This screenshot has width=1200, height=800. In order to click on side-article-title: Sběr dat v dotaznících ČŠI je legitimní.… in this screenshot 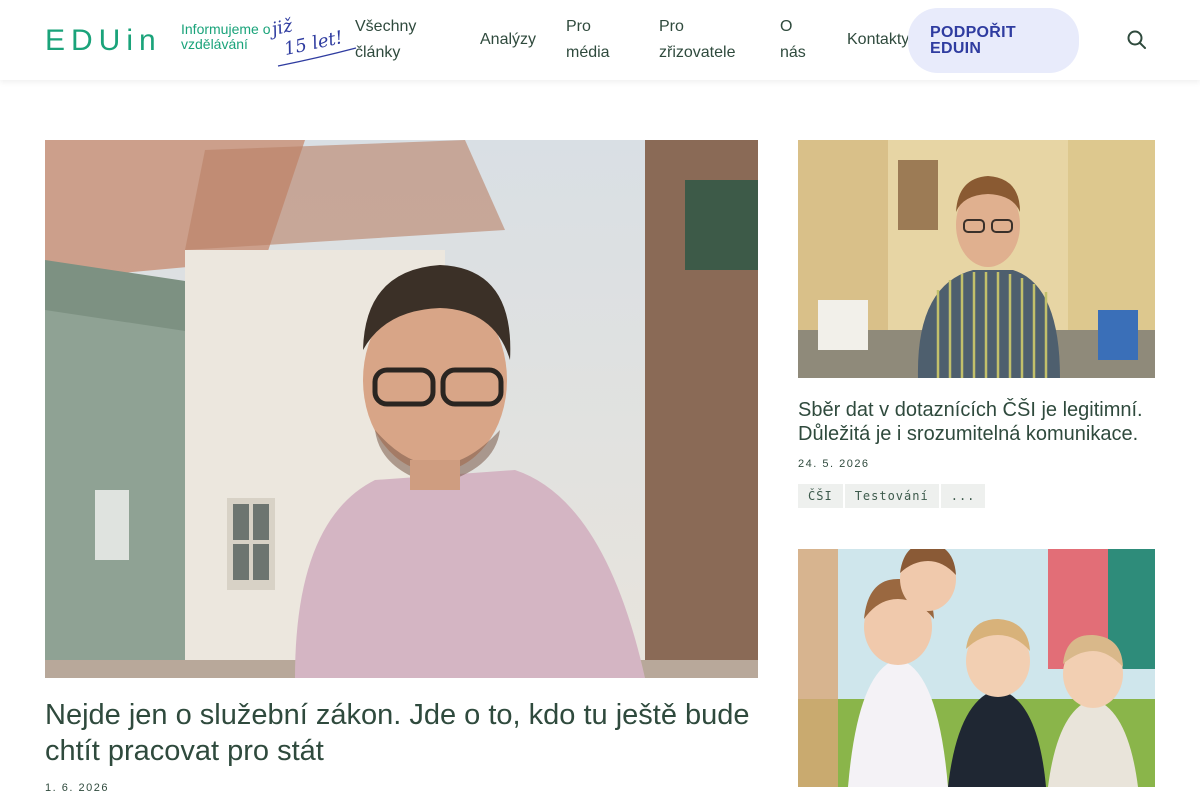, I will do `click(976, 422)`.